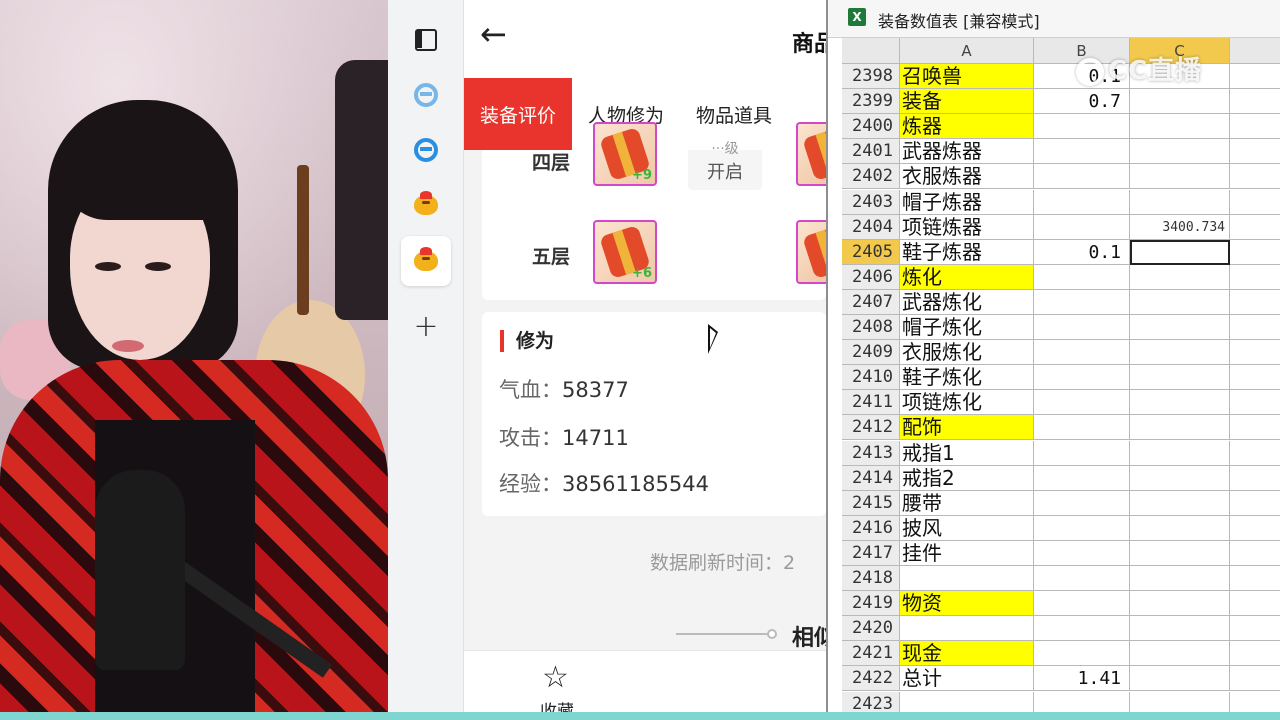  What do you see at coordinates (871, 127) in the screenshot?
I see `row-number: 2400` at bounding box center [871, 127].